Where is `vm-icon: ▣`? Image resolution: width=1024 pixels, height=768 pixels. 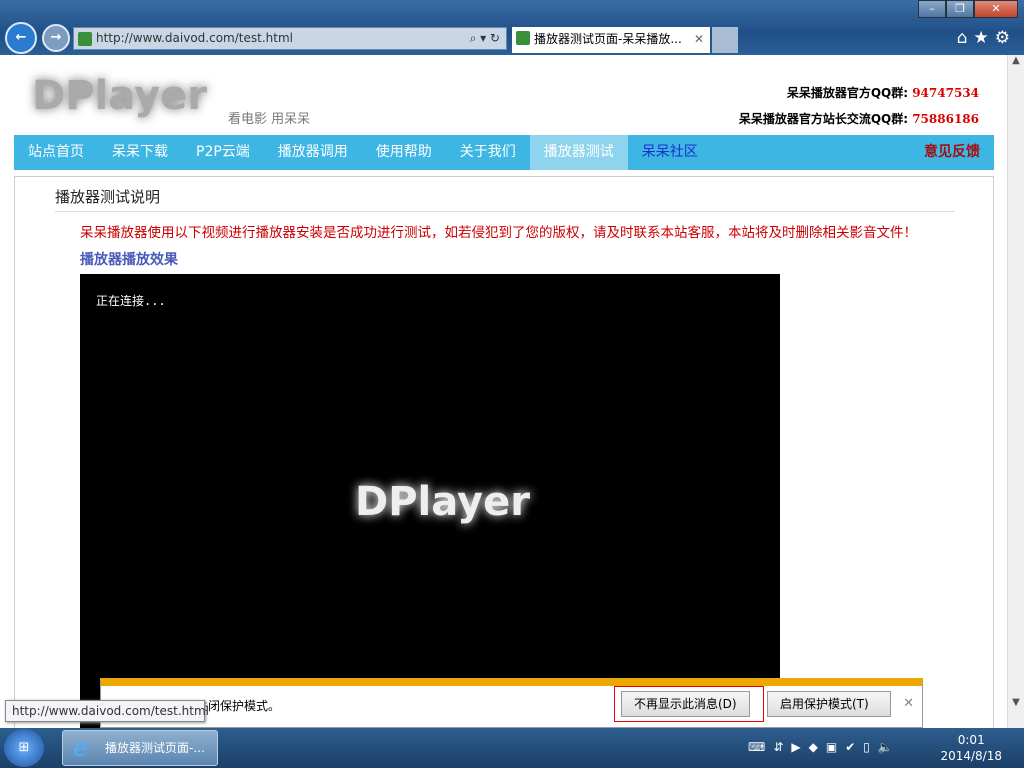 vm-icon: ▣ is located at coordinates (835, 747).